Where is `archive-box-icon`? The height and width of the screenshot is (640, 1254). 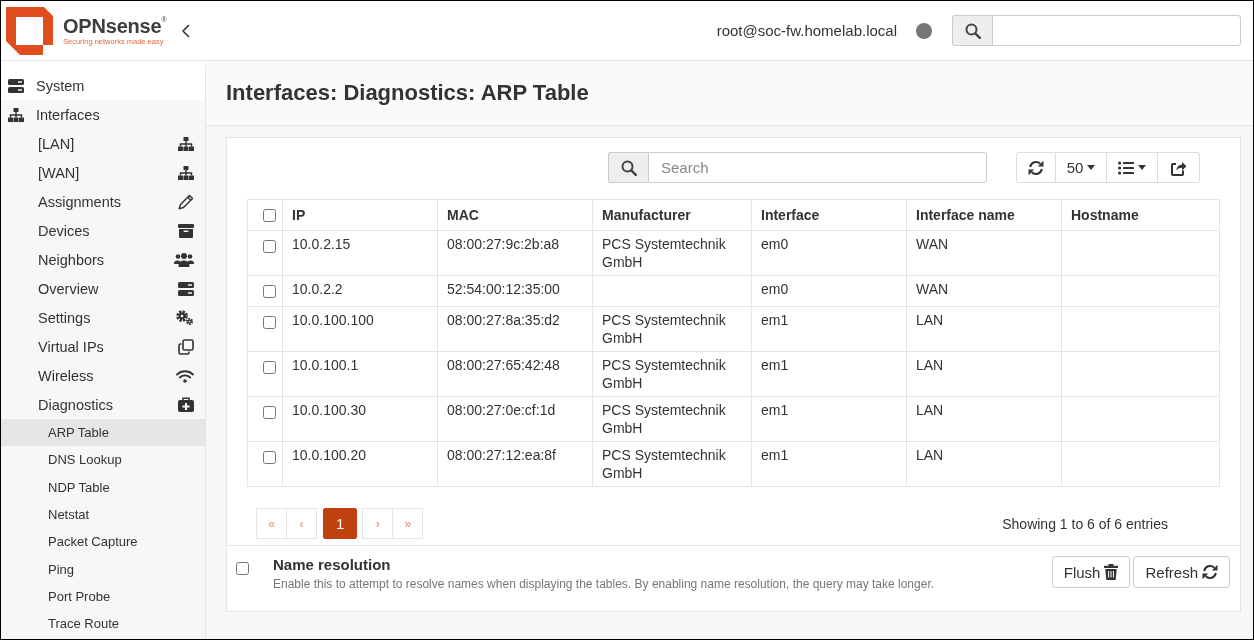 archive-box-icon is located at coordinates (186, 230).